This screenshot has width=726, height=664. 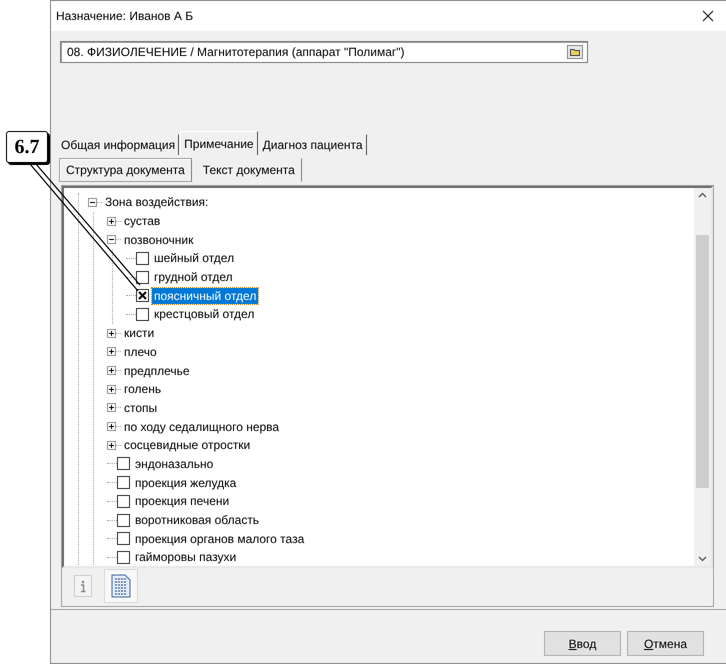 I want to click on scroll-down-icon, so click(x=702, y=559).